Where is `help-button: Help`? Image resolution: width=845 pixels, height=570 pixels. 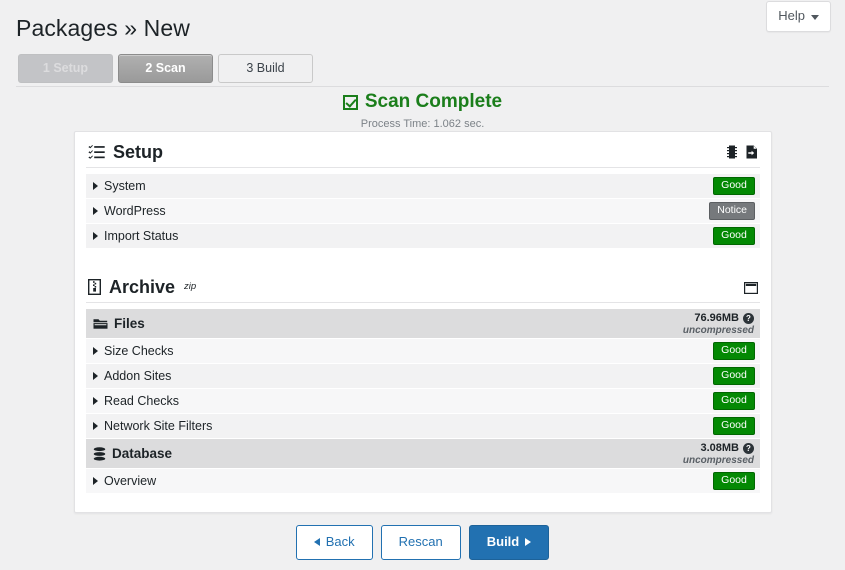
help-button: Help is located at coordinates (798, 17).